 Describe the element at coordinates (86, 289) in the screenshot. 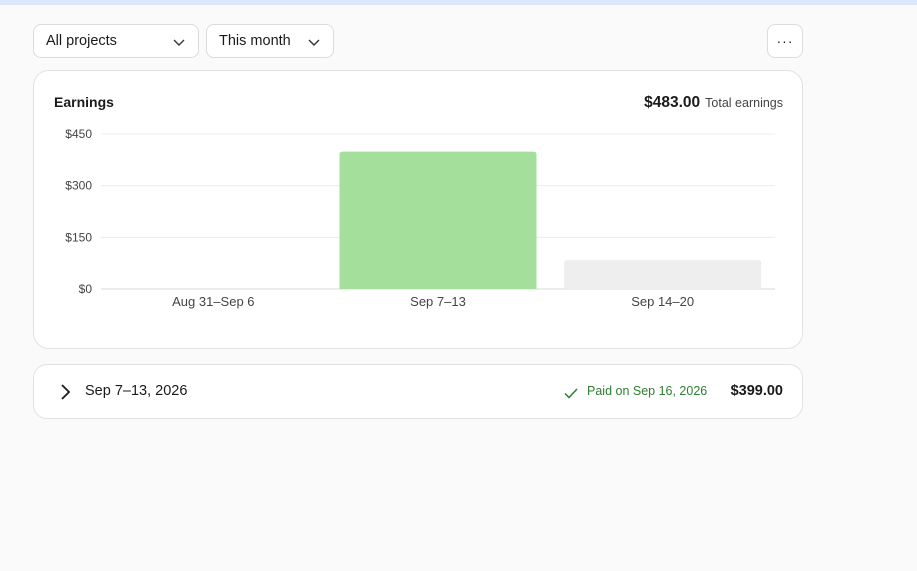

I see `y-tick-label: $0` at that location.